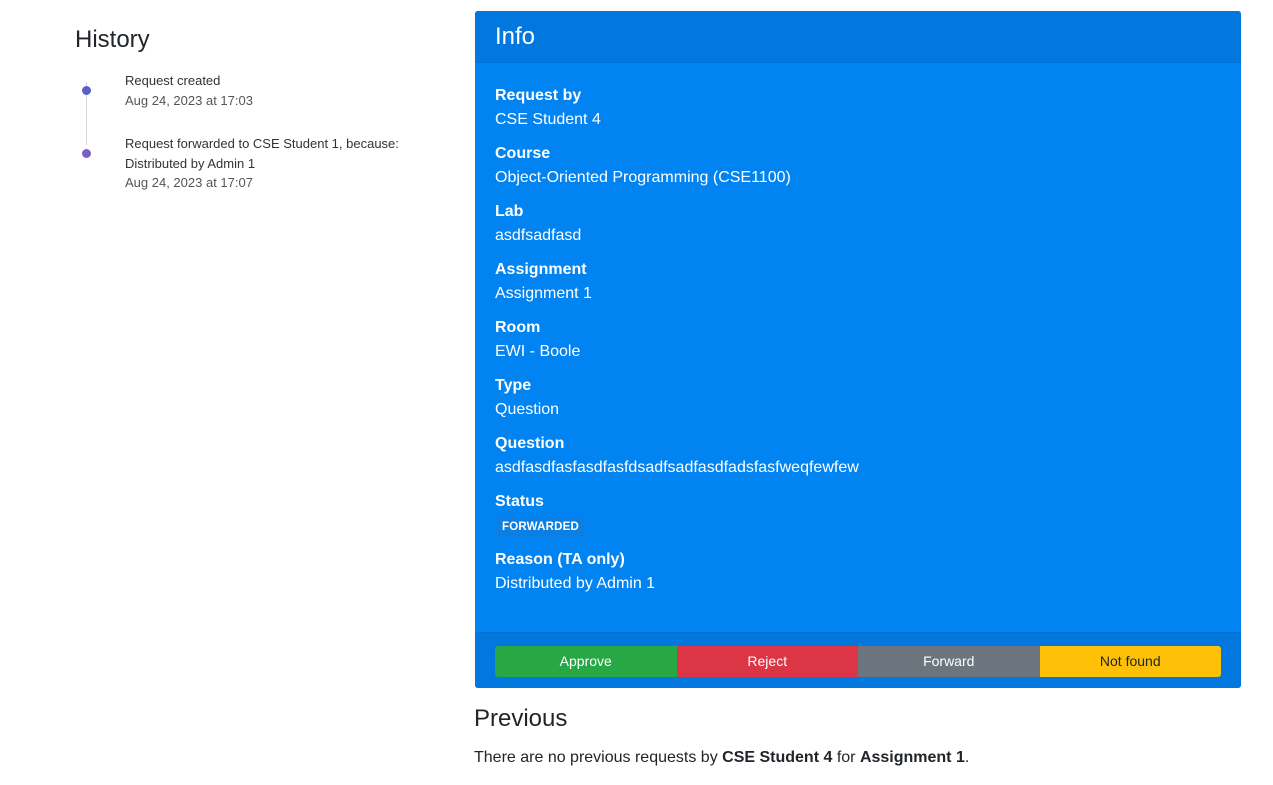  I want to click on approve-button: Approve, so click(586, 661).